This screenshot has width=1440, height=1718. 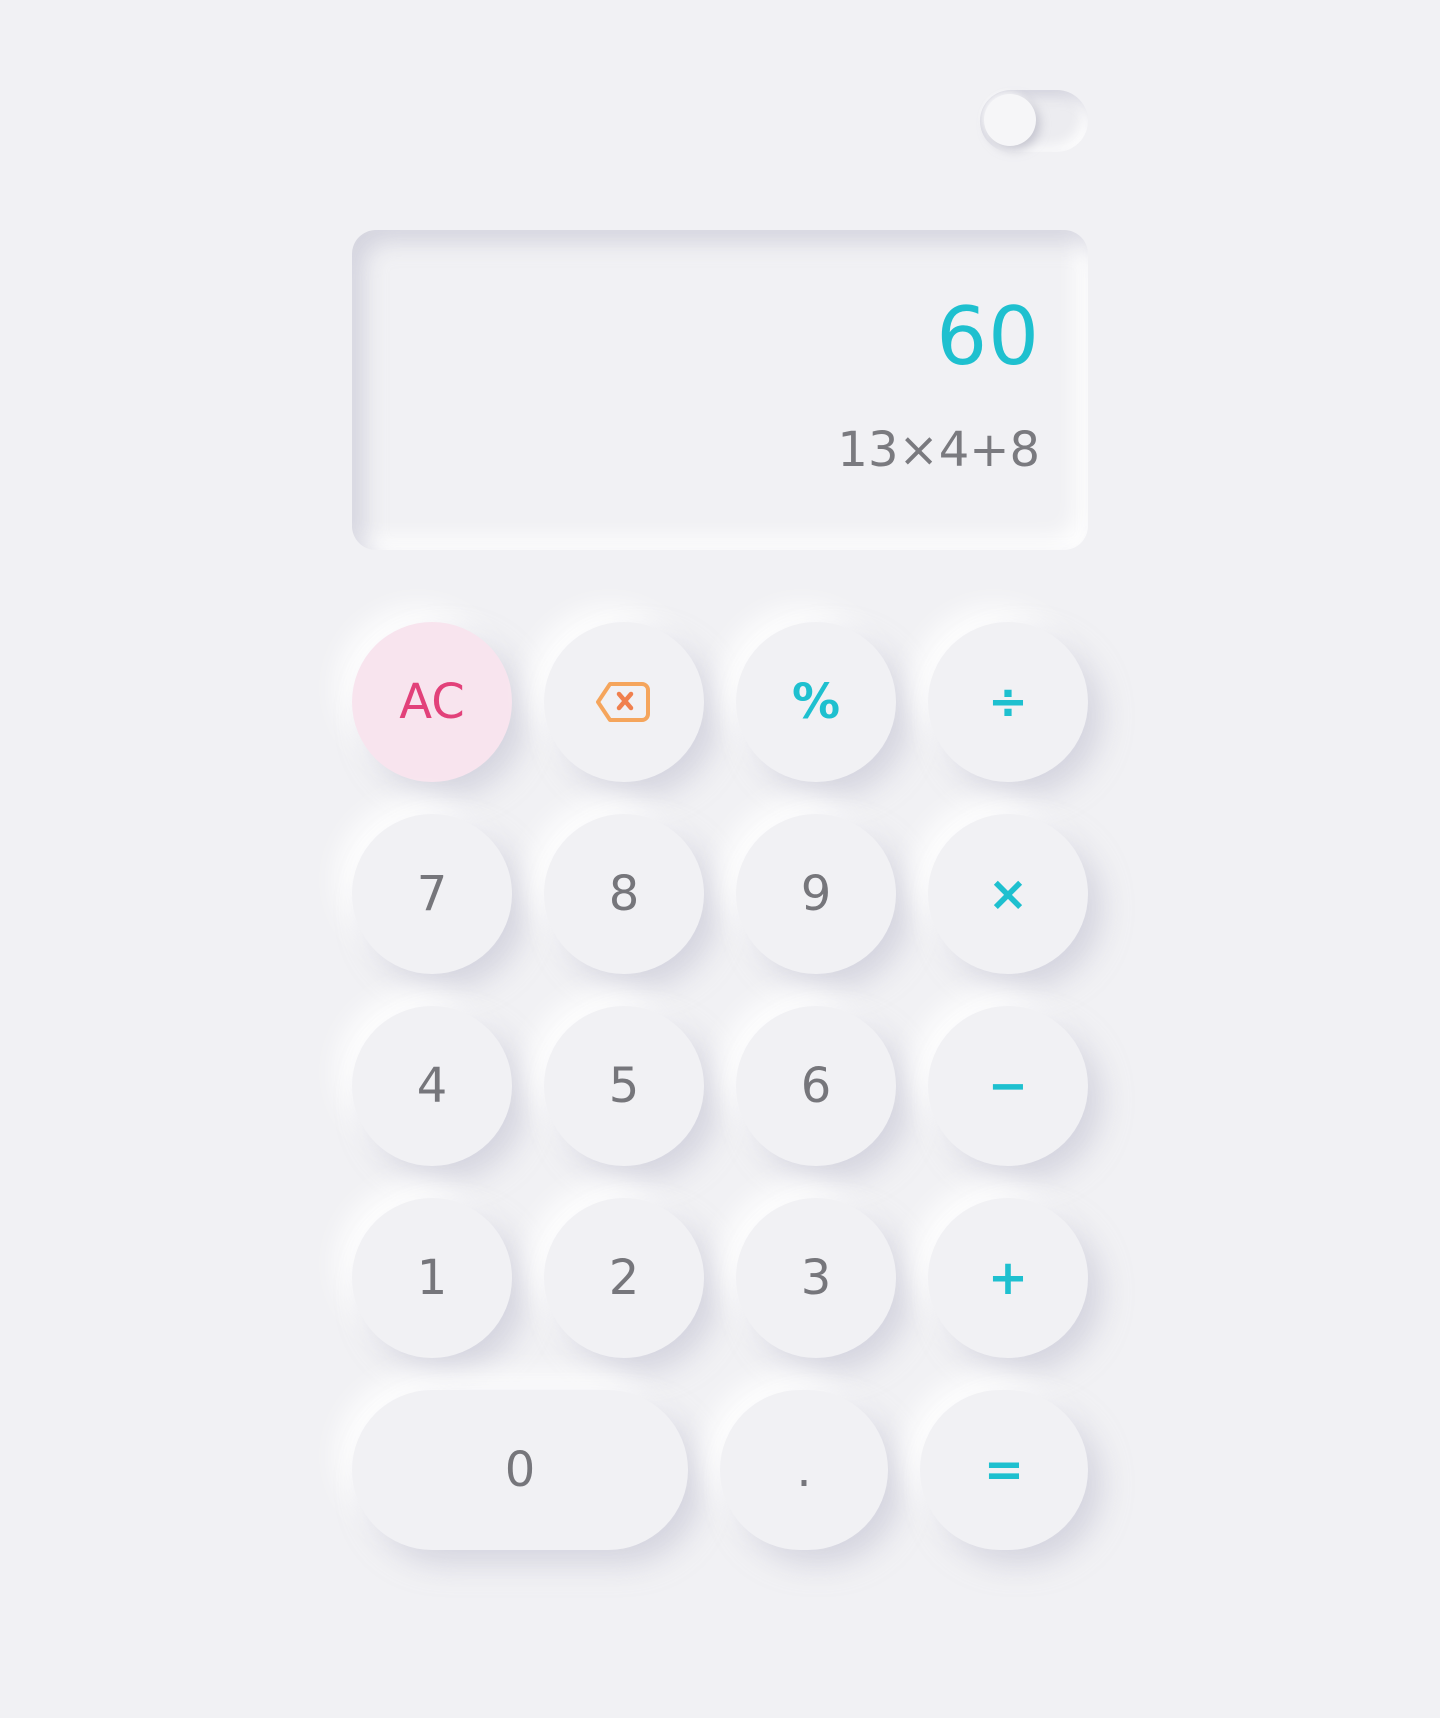 I want to click on plus-label: +, so click(x=1008, y=1278).